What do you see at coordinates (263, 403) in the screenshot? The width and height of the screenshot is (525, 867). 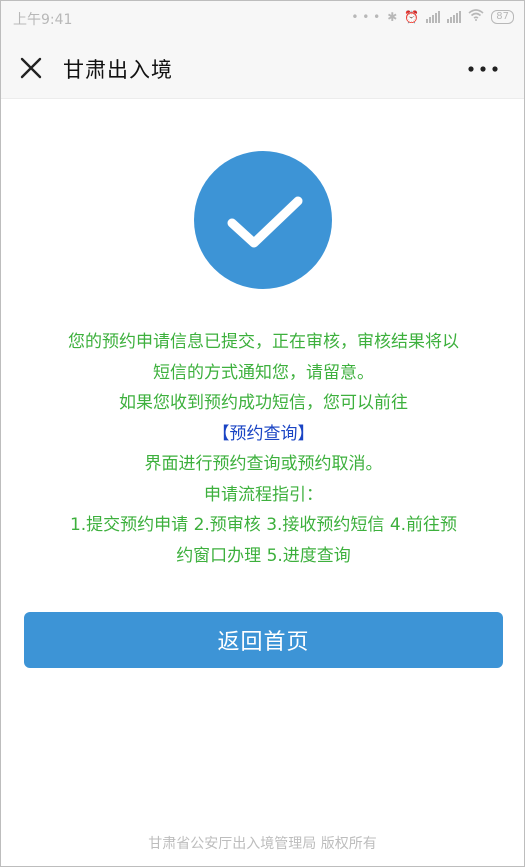 I see `message-line: 如果您收到预约成功短信，您可以前往` at bounding box center [263, 403].